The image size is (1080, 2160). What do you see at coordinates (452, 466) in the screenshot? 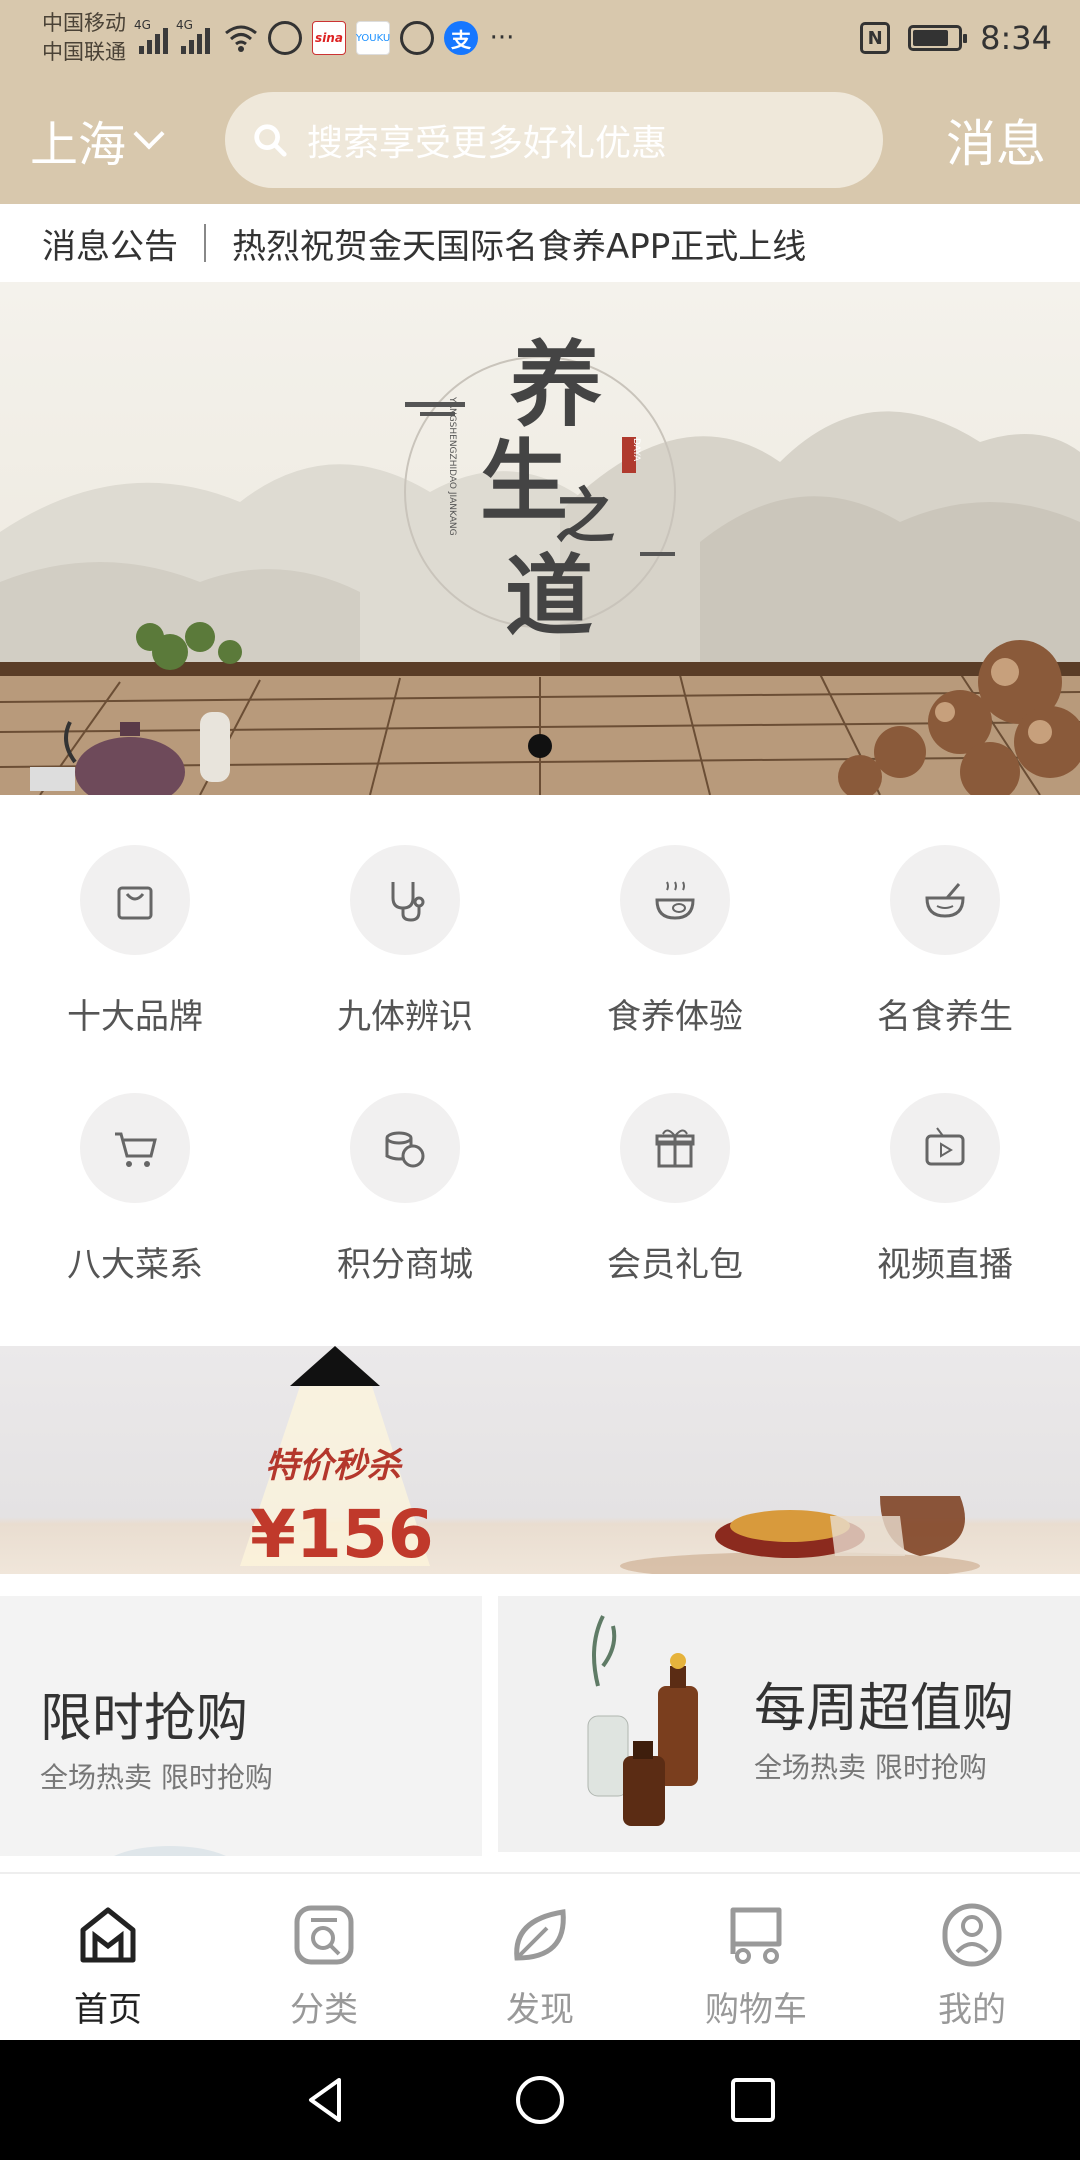
I see `banner-latin: YANGSHENGZHIDAO JIANKANG` at bounding box center [452, 466].